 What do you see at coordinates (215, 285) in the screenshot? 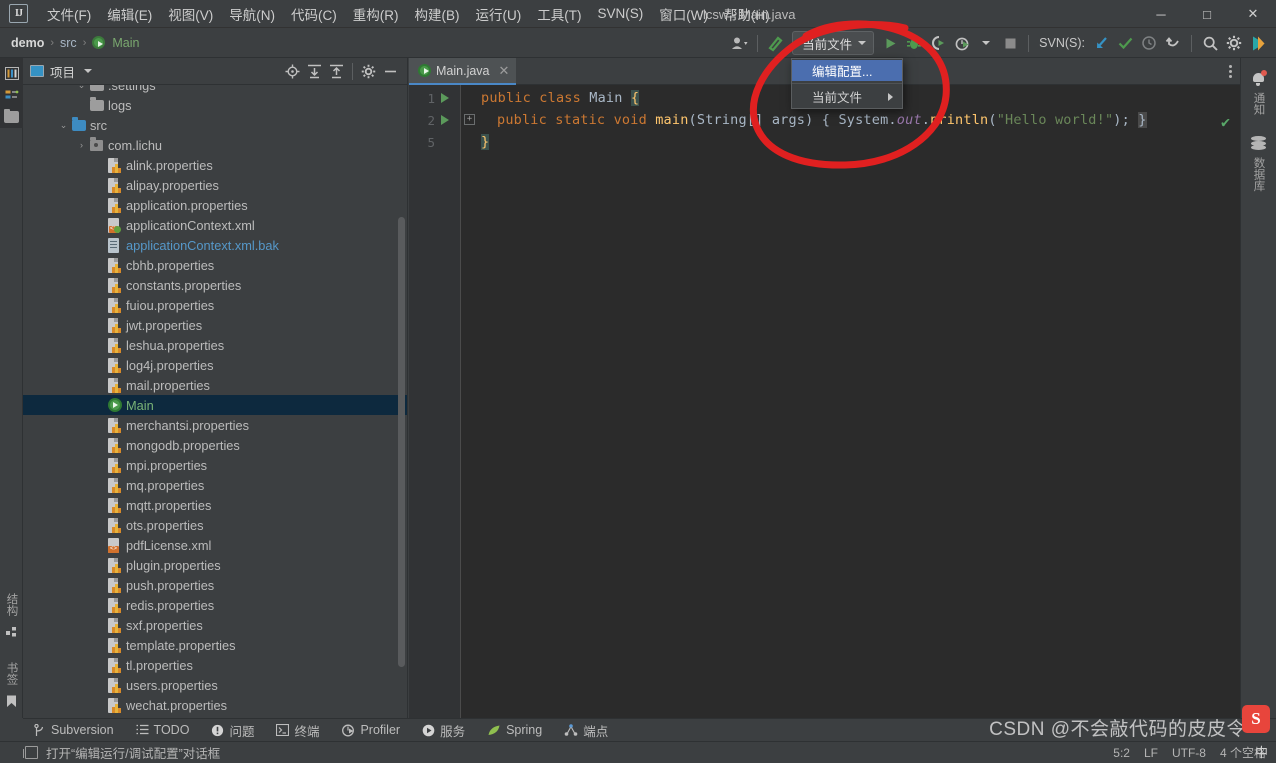
I see `tree-row: constants.properties` at bounding box center [215, 285].